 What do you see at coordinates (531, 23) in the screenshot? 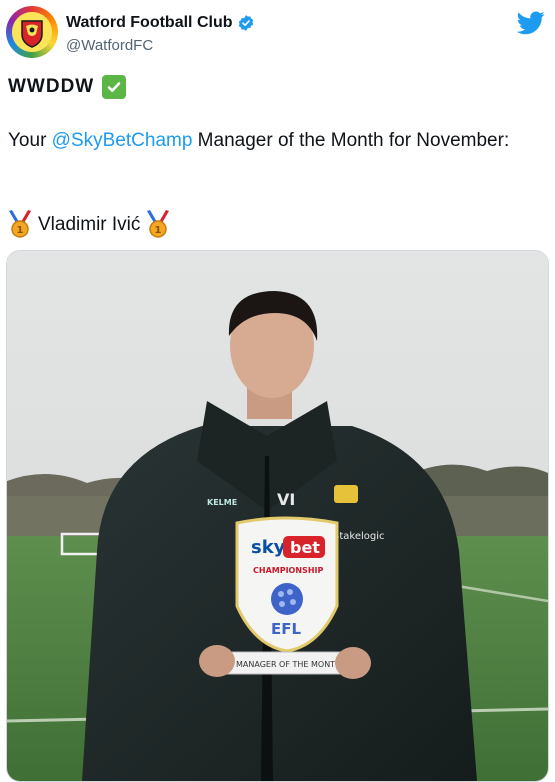
I see `twitter-bird-icon` at bounding box center [531, 23].